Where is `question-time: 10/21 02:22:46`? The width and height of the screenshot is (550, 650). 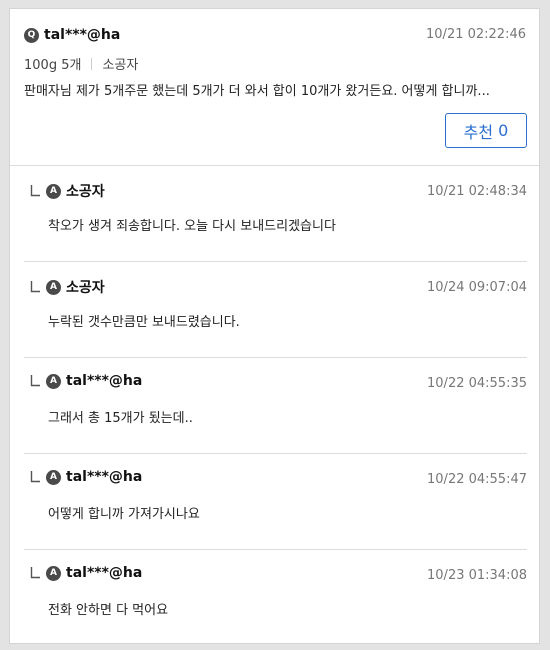
question-time: 10/21 02:22:46 is located at coordinates (476, 34).